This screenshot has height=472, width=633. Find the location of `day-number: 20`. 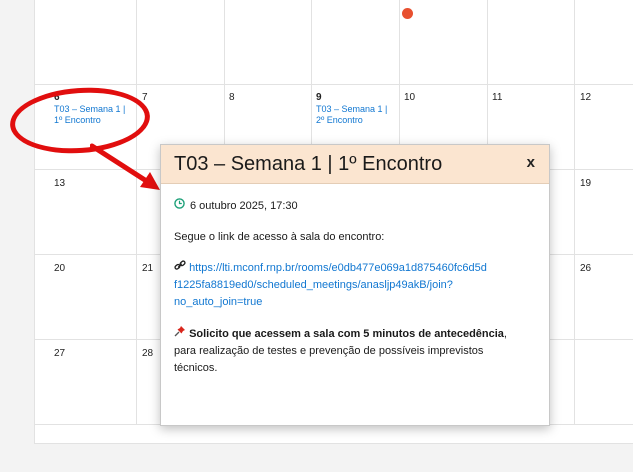

day-number: 20 is located at coordinates (59, 268).